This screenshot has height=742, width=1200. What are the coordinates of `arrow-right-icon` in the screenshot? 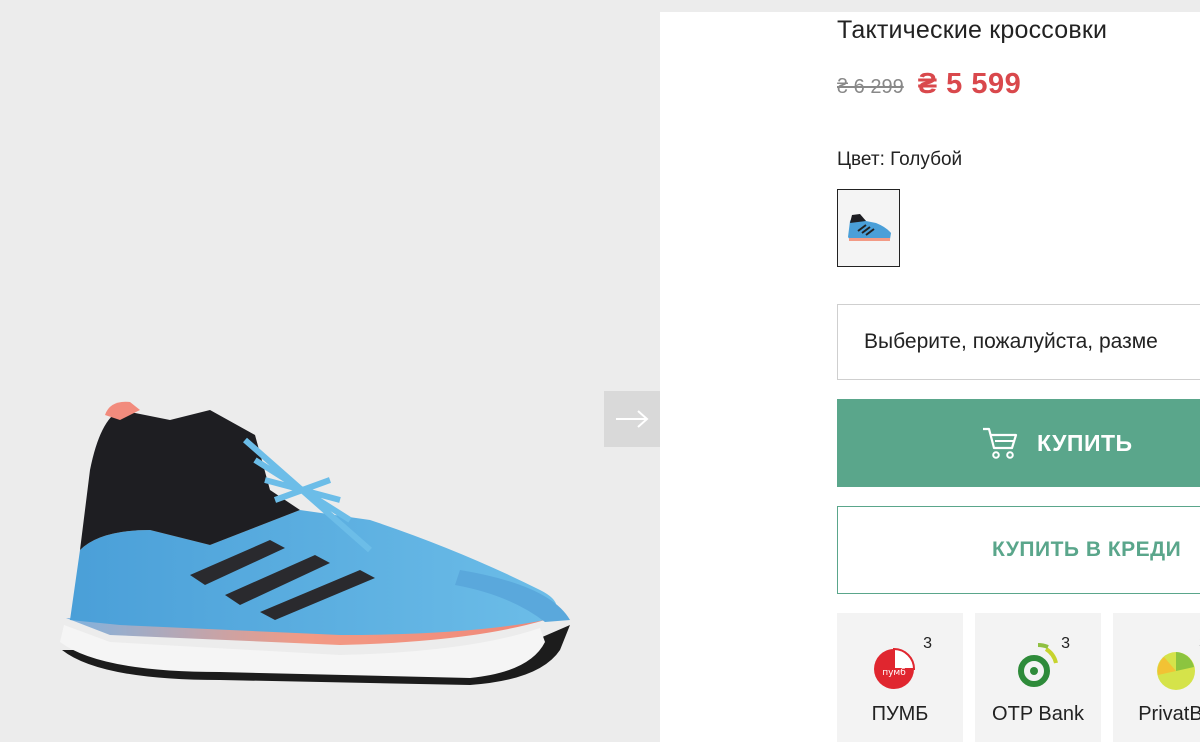 It's located at (632, 419).